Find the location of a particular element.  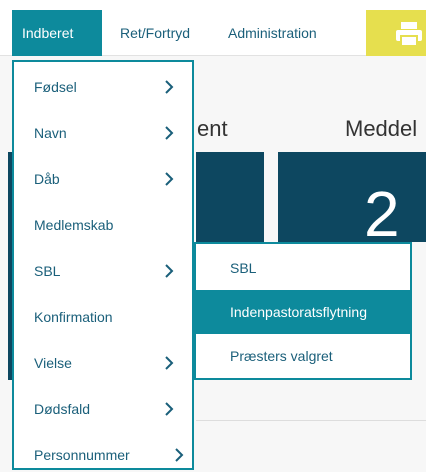

menu-item-label: Personnummer is located at coordinates (82, 455).